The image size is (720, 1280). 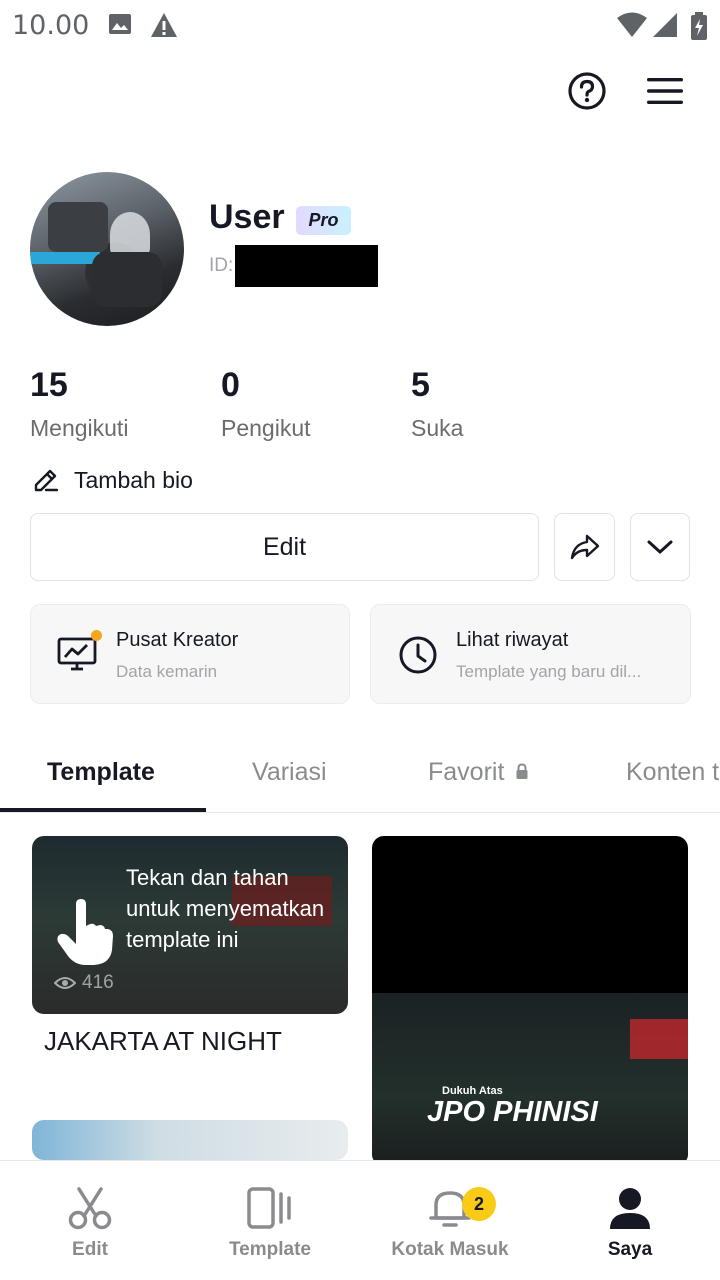 I want to click on stat-following: 15 Mengikuti, so click(x=79, y=404).